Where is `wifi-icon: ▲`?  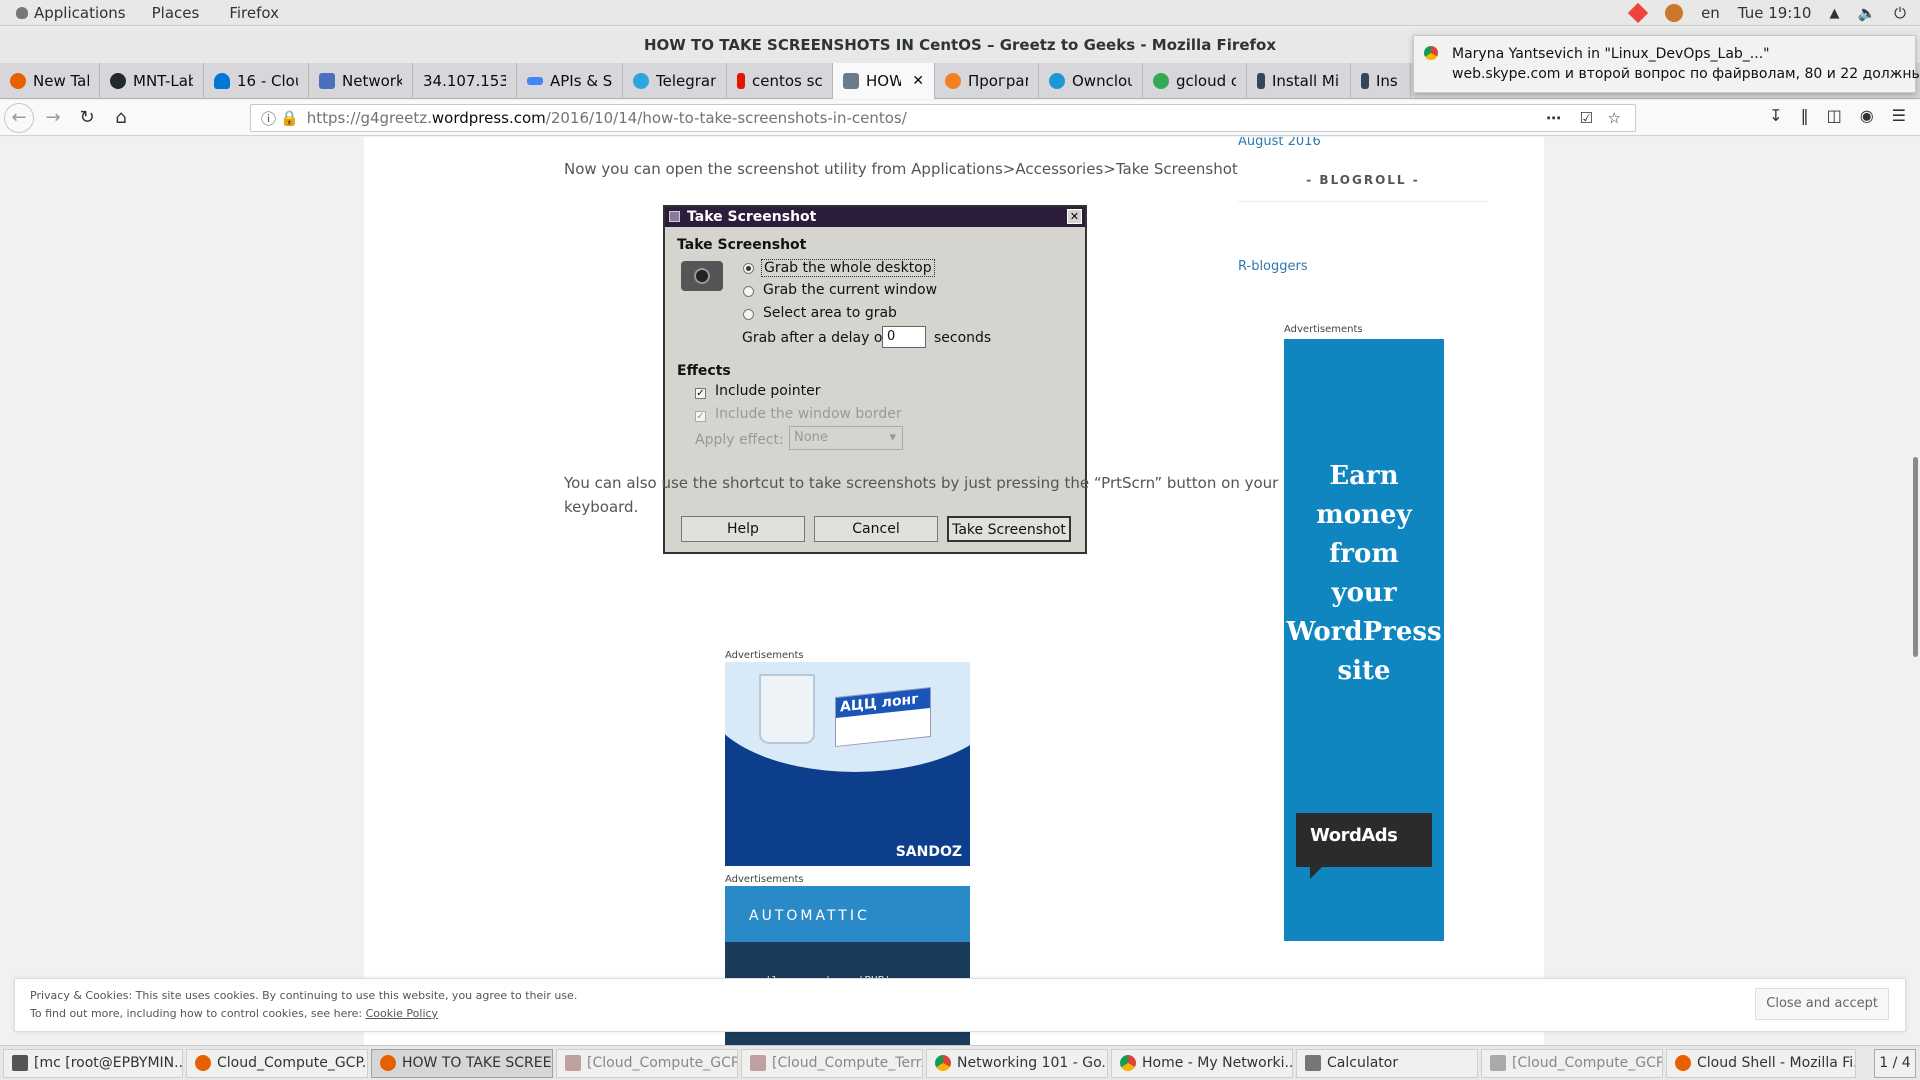 wifi-icon: ▲ is located at coordinates (1834, 13).